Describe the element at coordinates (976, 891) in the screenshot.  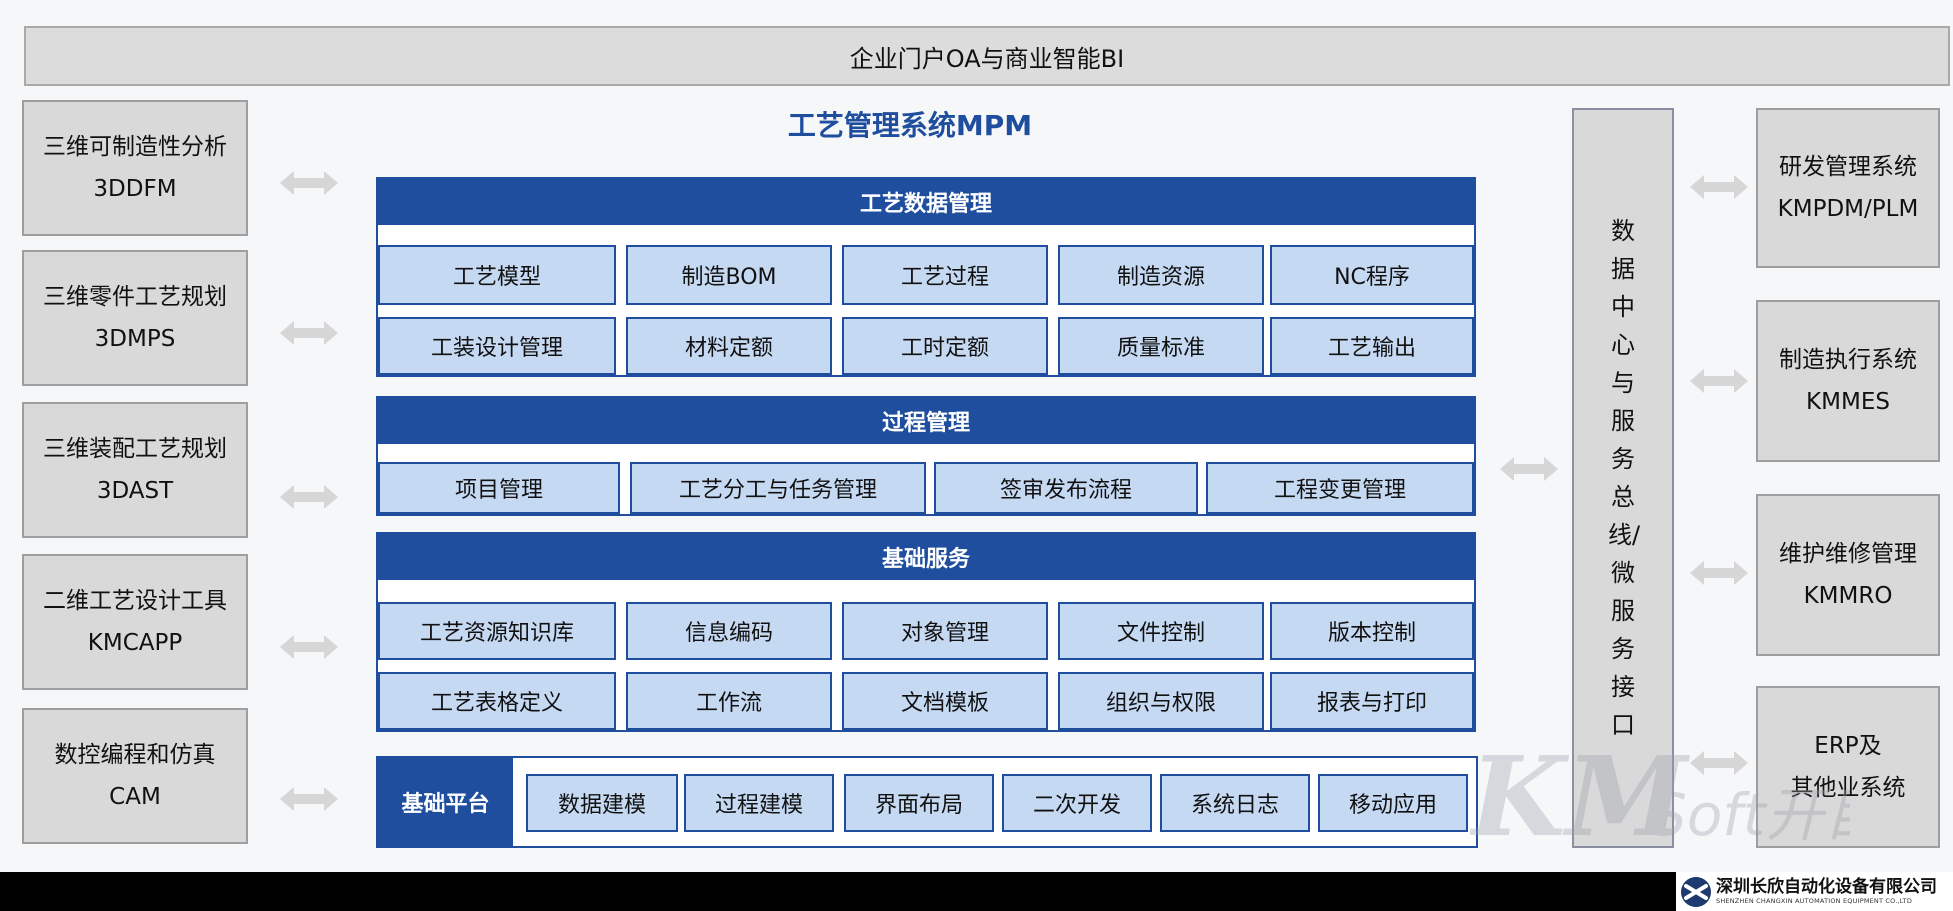
I see `bottom-bar` at that location.